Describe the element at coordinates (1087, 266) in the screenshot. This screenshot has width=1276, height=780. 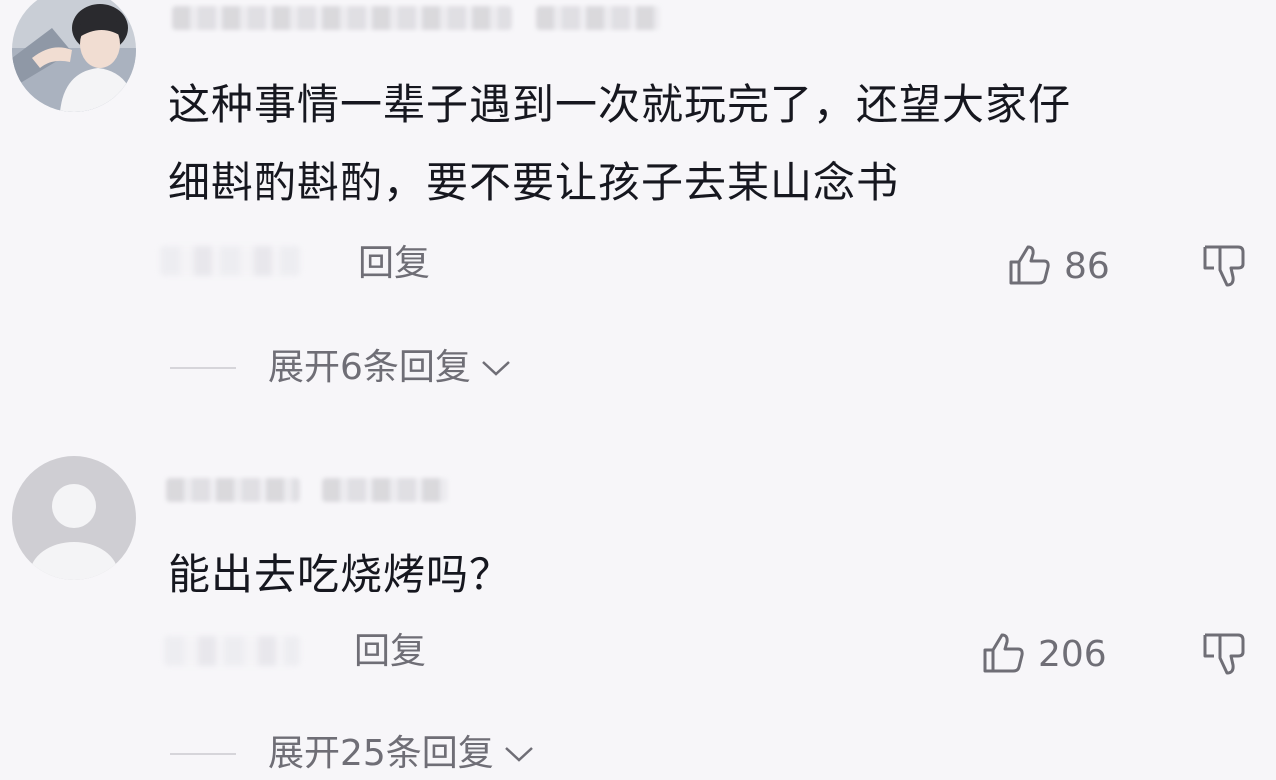
I see `like-count: 86` at that location.